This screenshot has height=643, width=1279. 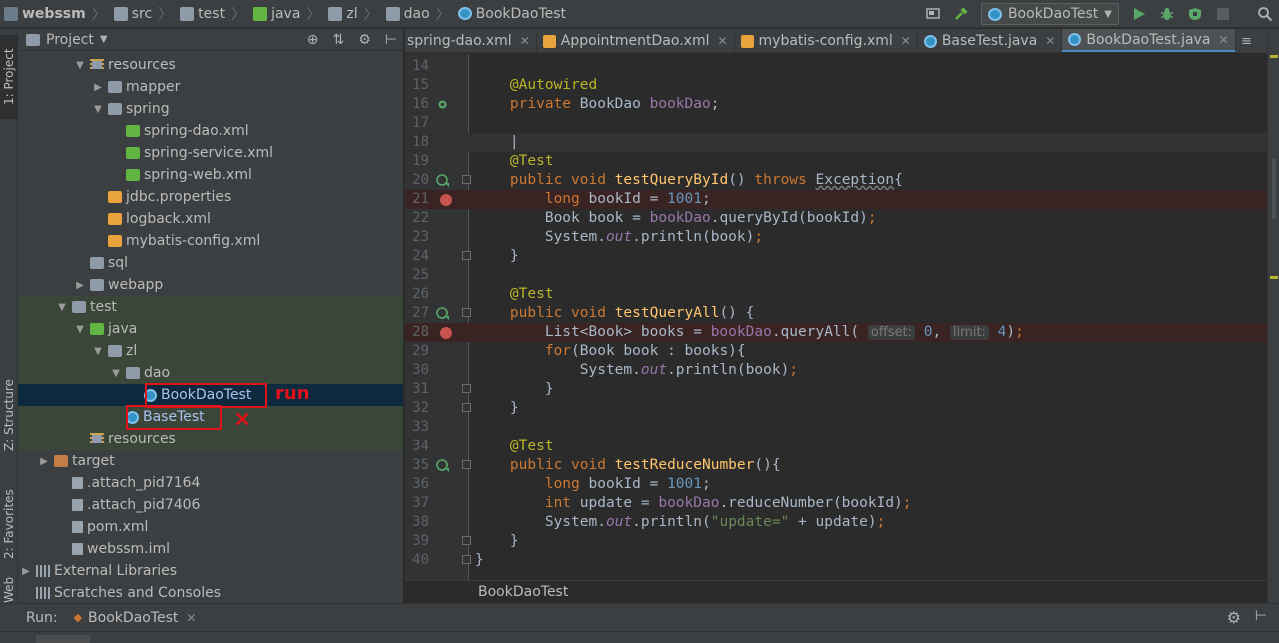 I want to click on editor-tab: BookDaoTest.java ✕, so click(x=1149, y=40).